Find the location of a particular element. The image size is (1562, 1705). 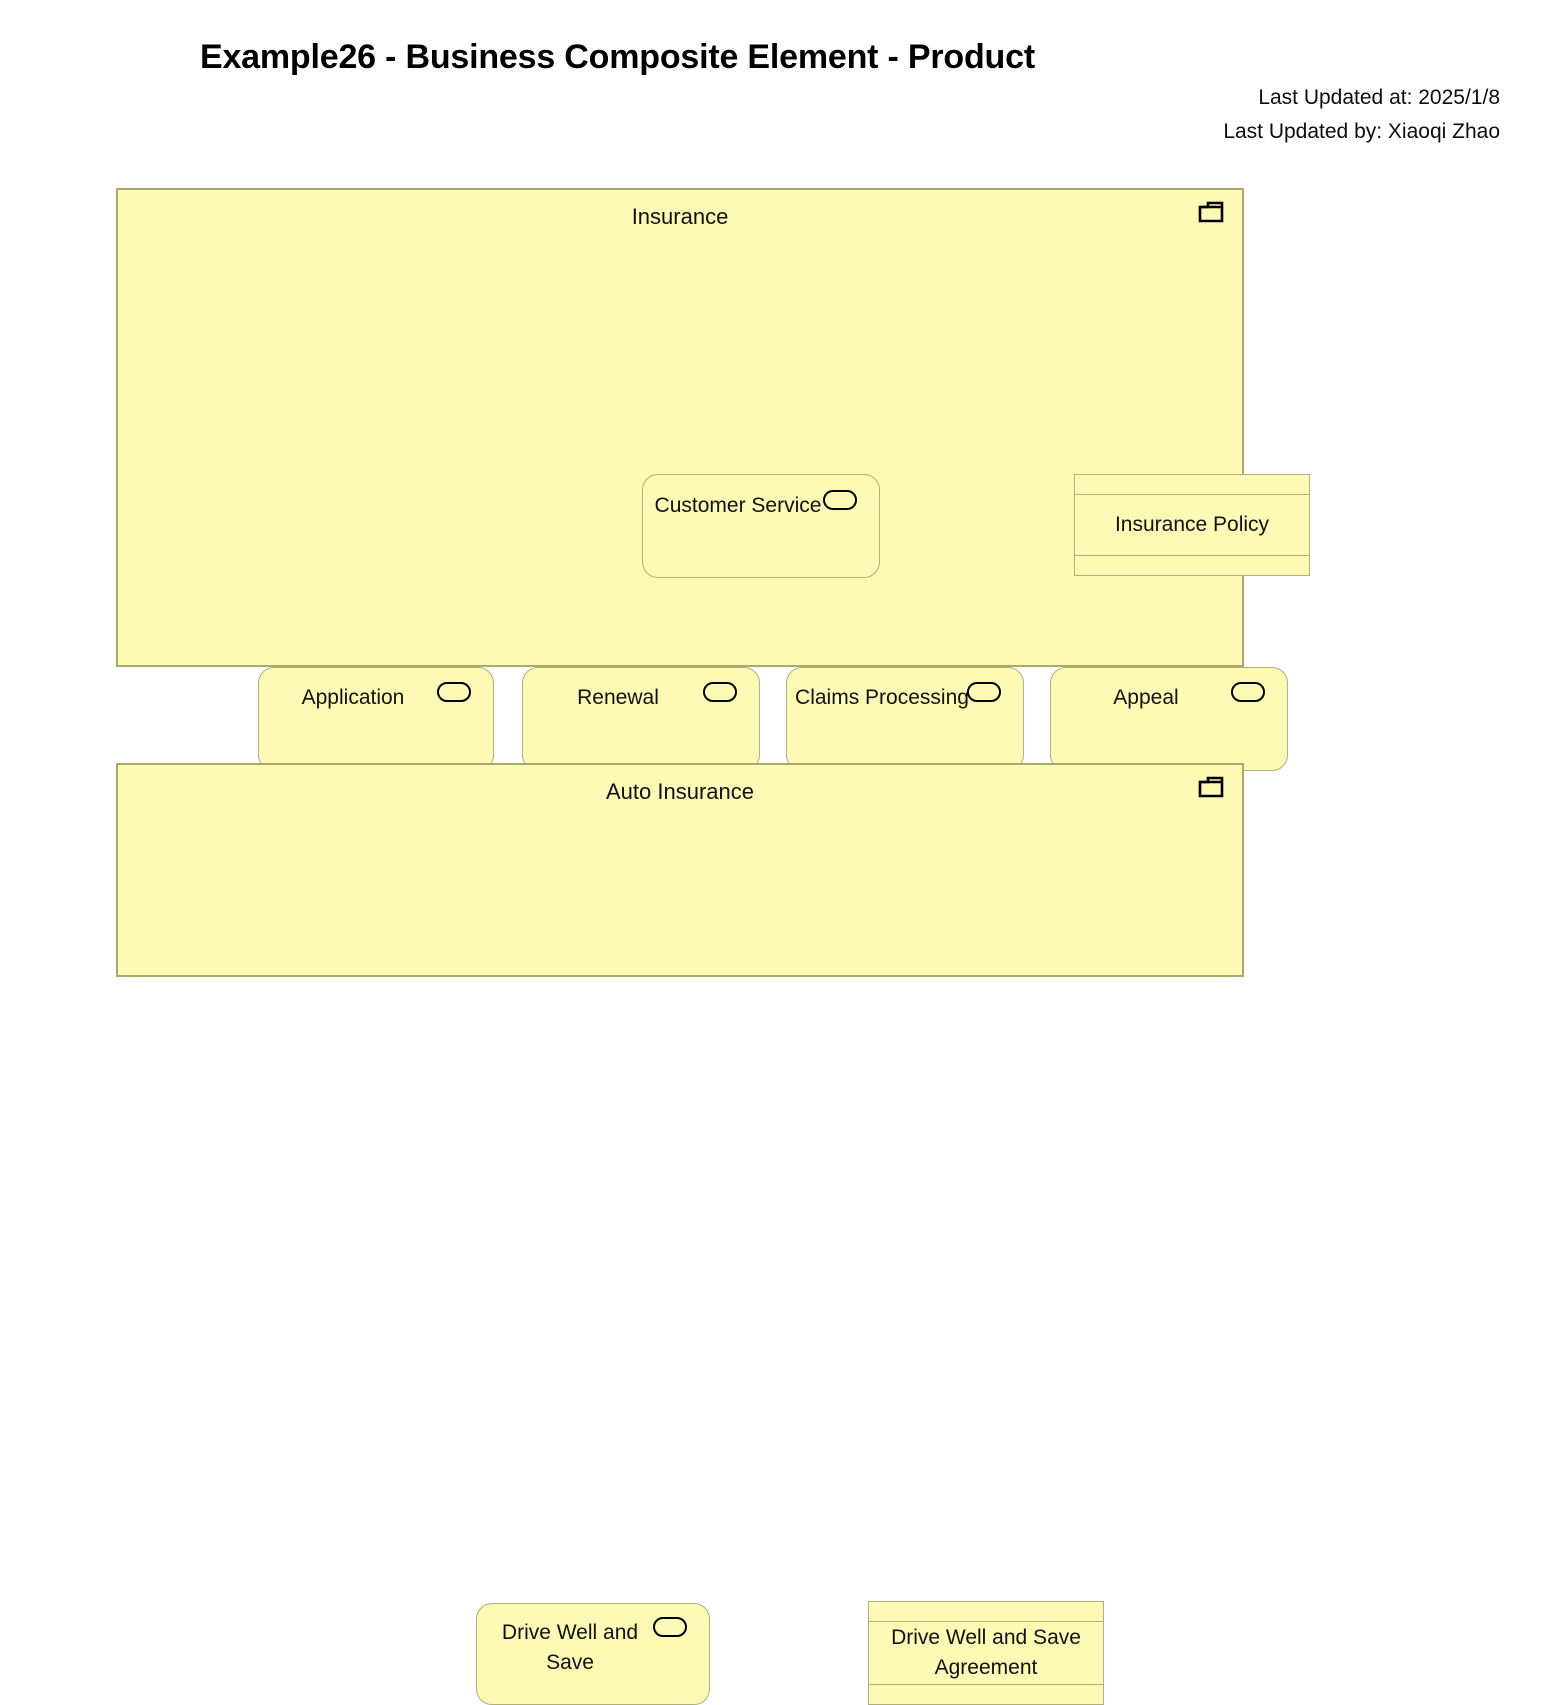

last-updated-by: Last Updated by: Xiaoqi Zhao is located at coordinates (1361, 131).